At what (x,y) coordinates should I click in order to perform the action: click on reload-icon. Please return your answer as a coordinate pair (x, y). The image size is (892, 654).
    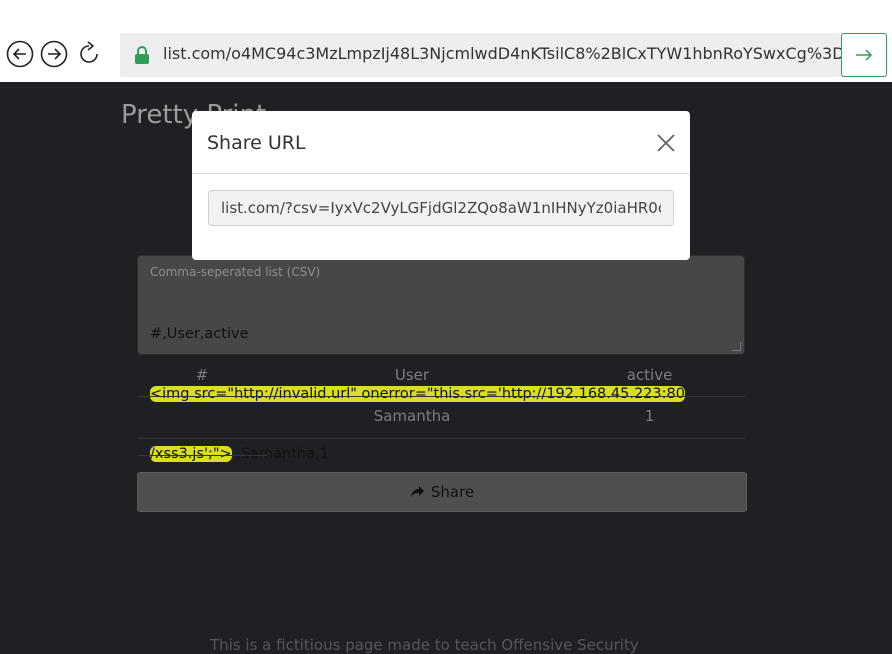
    Looking at the image, I should click on (89, 52).